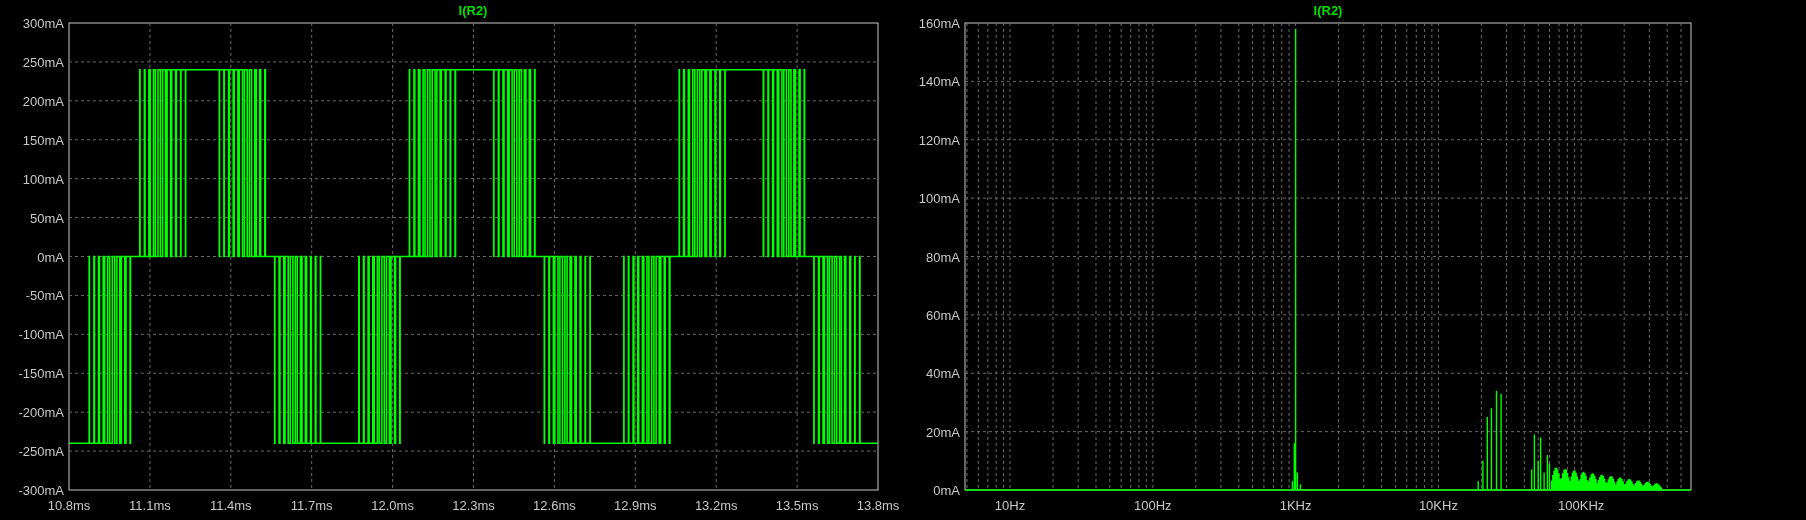 This screenshot has height=520, width=1806. Describe the element at coordinates (41, 490) in the screenshot. I see `y-axis-label: -300mA` at that location.